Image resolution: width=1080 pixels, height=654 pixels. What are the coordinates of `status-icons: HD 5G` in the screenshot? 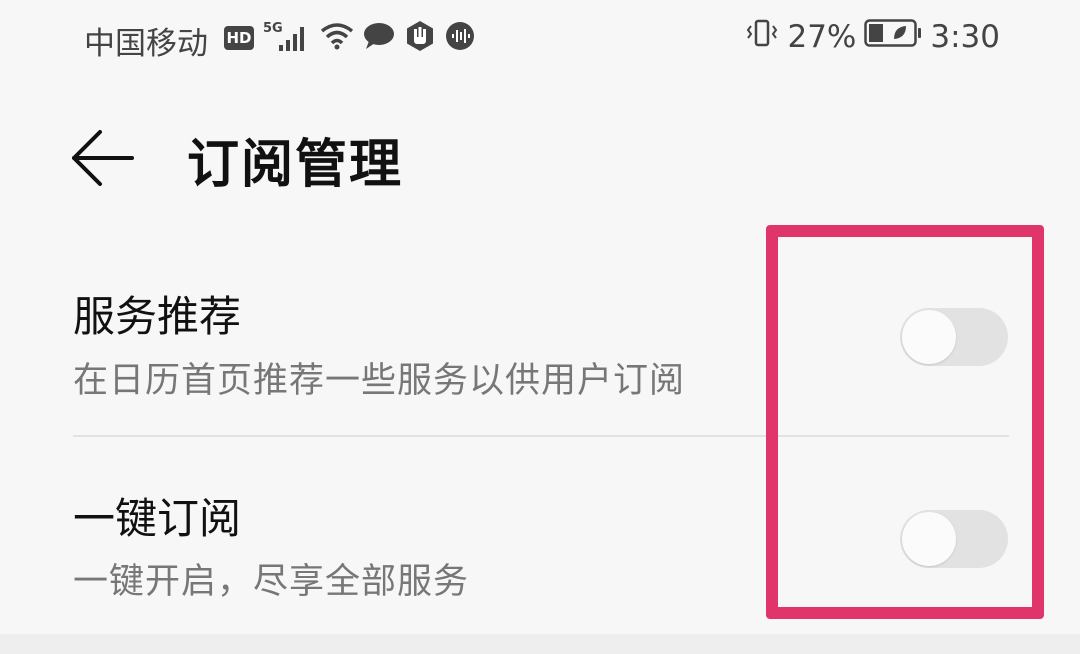 It's located at (349, 38).